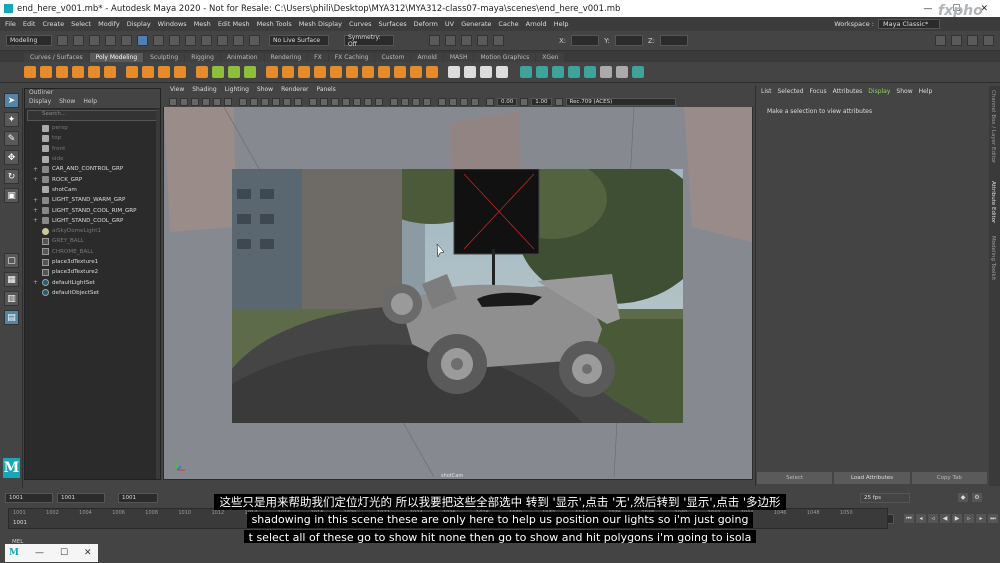 Image resolution: width=1000 pixels, height=563 pixels. I want to click on grease-pencil-icon, so click(228, 101).